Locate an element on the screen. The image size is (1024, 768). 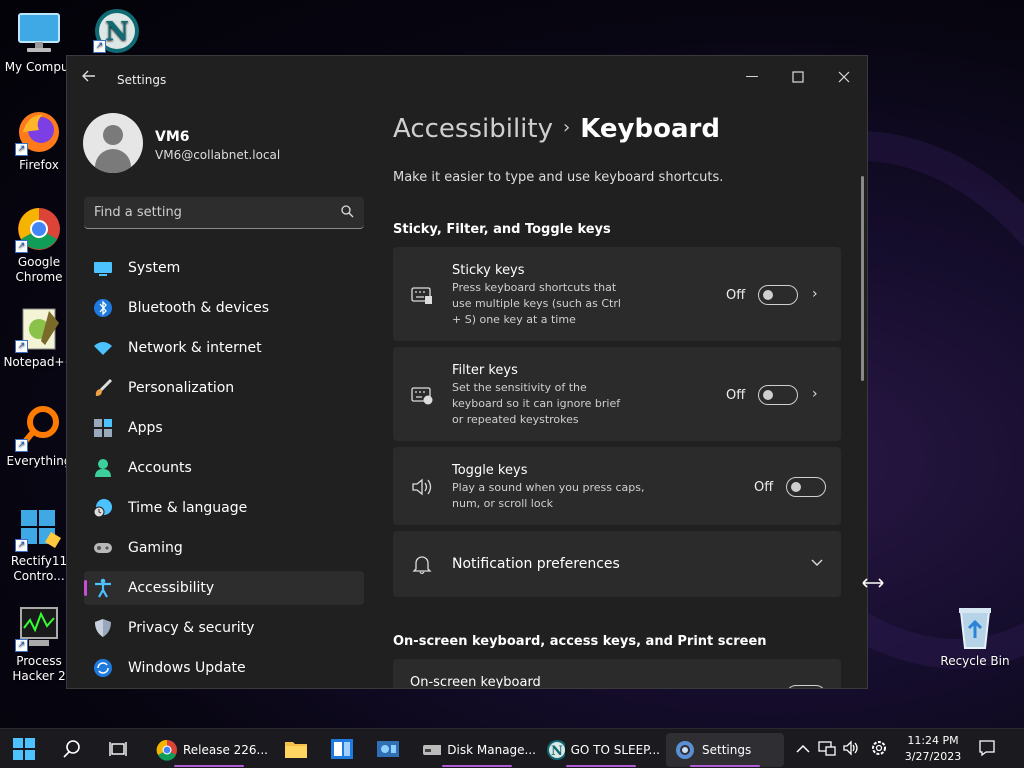
rectify11-icon: ↗ is located at coordinates (39, 528).